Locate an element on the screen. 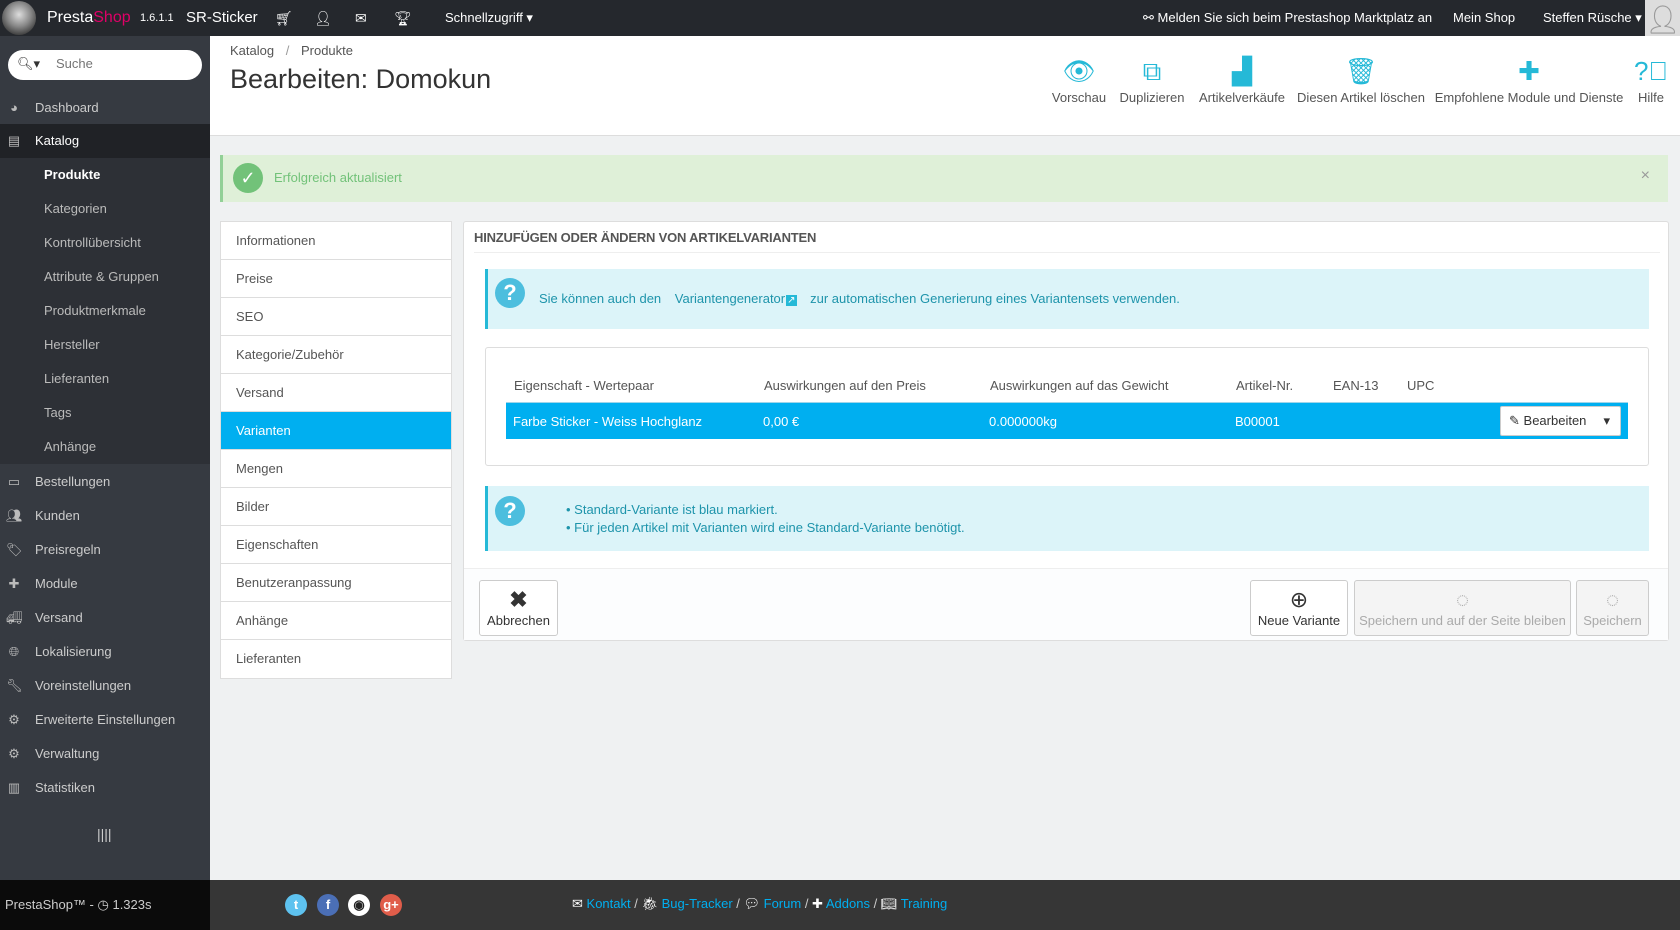 The width and height of the screenshot is (1680, 930). twitter-icon: t is located at coordinates (296, 905).